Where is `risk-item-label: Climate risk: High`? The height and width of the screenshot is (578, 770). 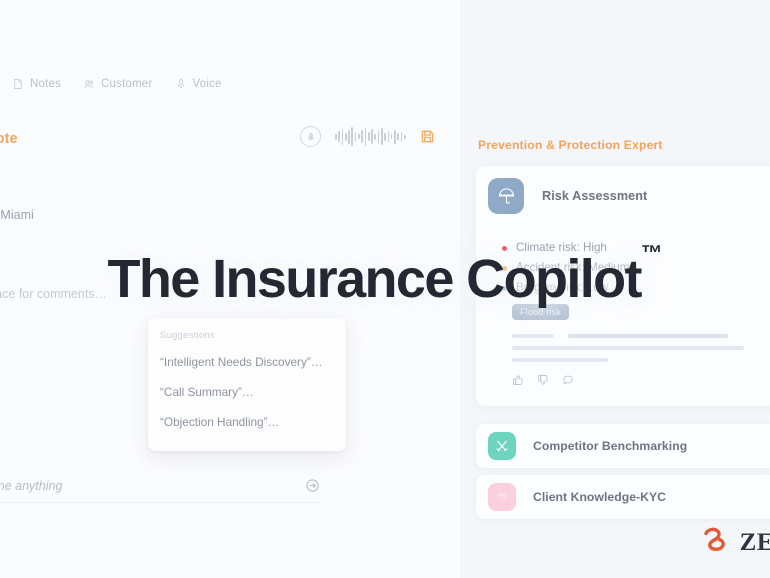
risk-item-label: Climate risk: High is located at coordinates (561, 247).